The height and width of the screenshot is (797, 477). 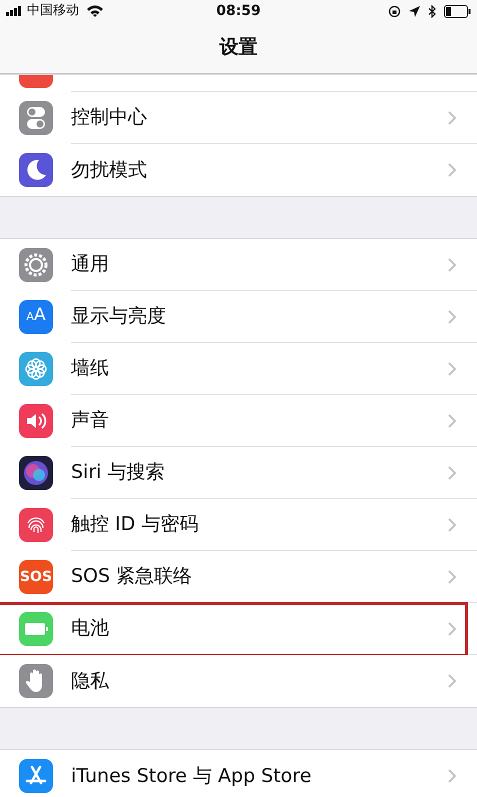 I want to click on wifi-icon, so click(x=95, y=11).